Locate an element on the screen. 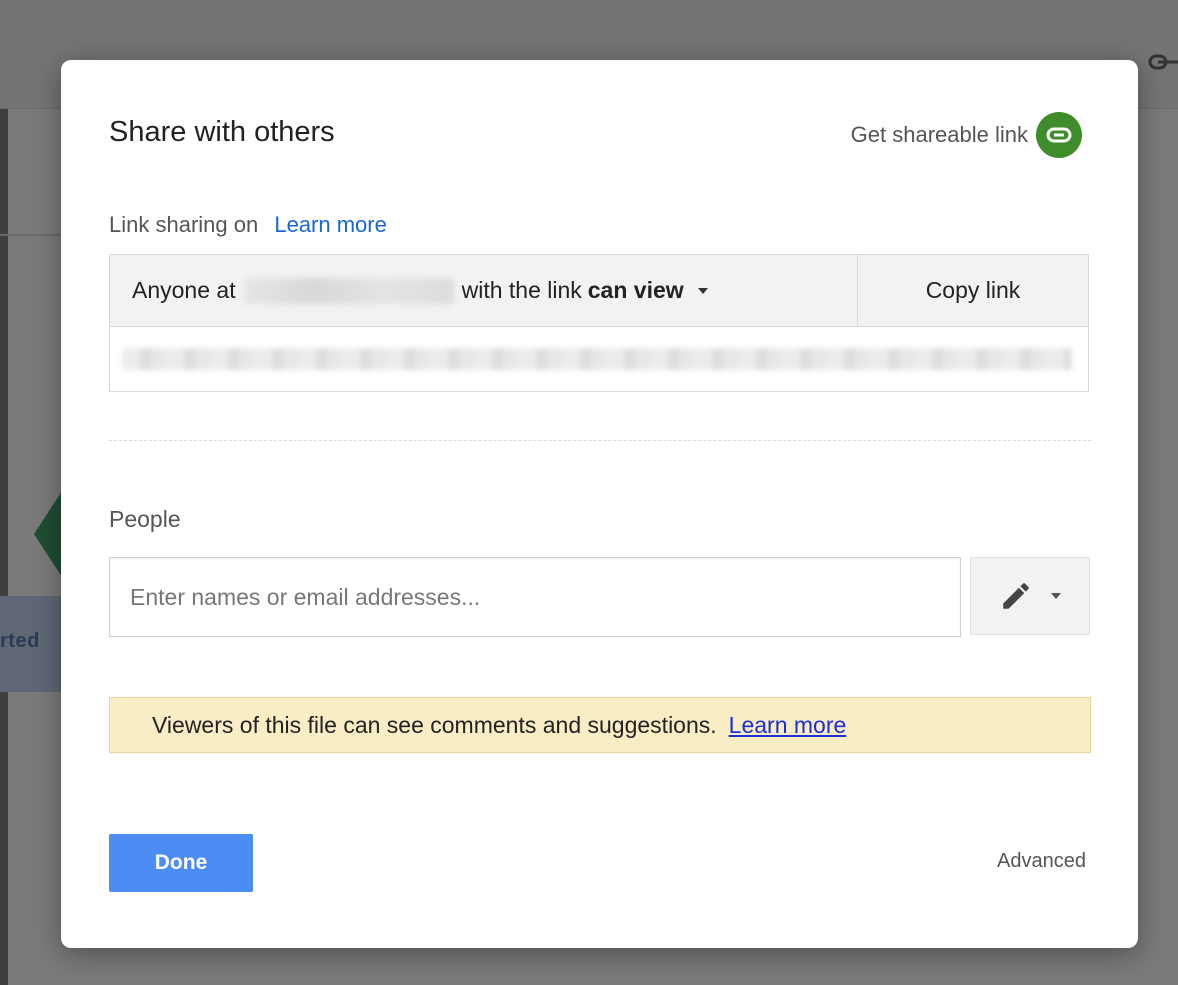 Image resolution: width=1178 pixels, height=985 pixels. link-sharing-status-row: Link sharing on Learn more is located at coordinates (248, 225).